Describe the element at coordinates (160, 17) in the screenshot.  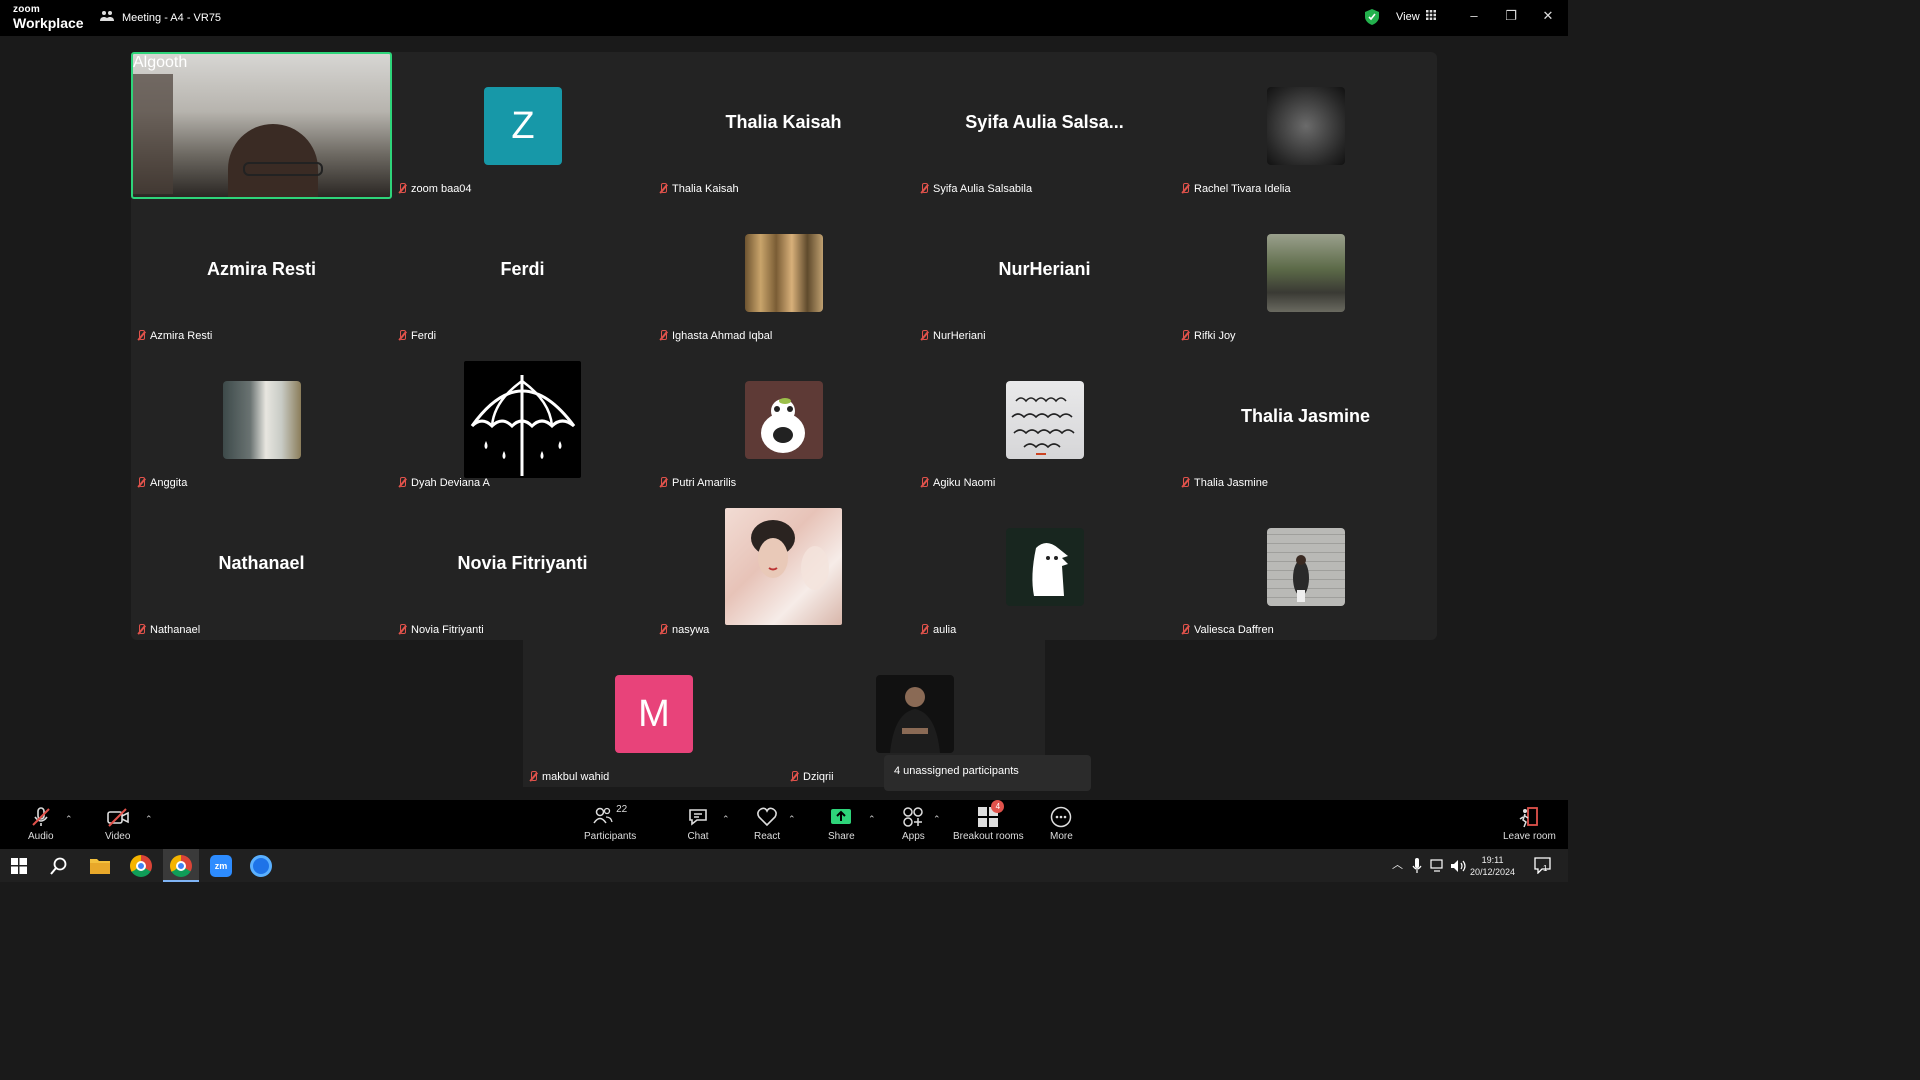
I see `meeting-title: Meeting - A4 - VR75` at that location.